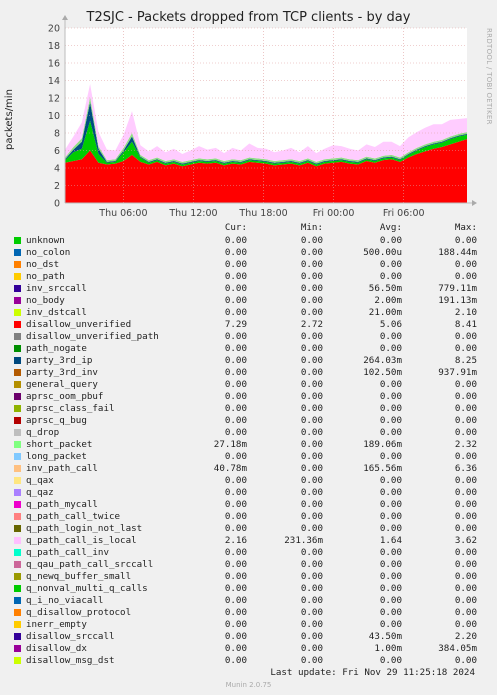 Image resolution: width=497 pixels, height=695 pixels. I want to click on legend-header-min: Min:, so click(311, 227).